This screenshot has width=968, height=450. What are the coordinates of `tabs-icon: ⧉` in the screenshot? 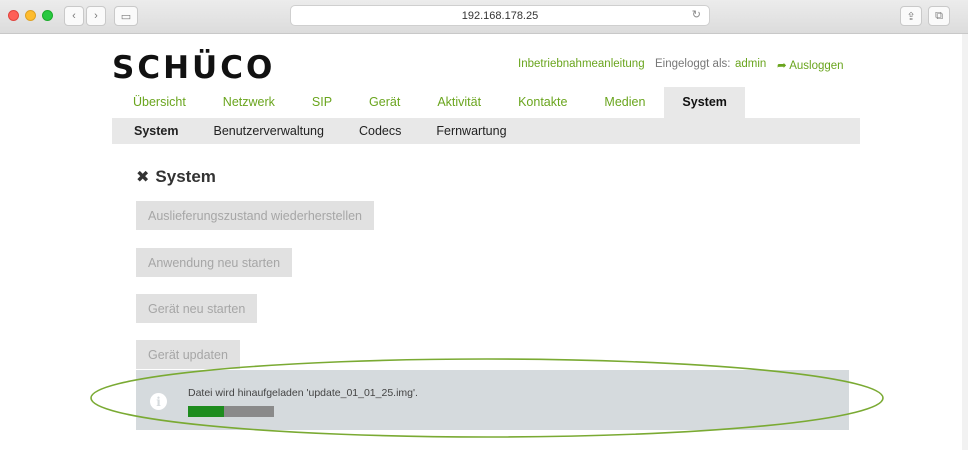 It's located at (939, 15).